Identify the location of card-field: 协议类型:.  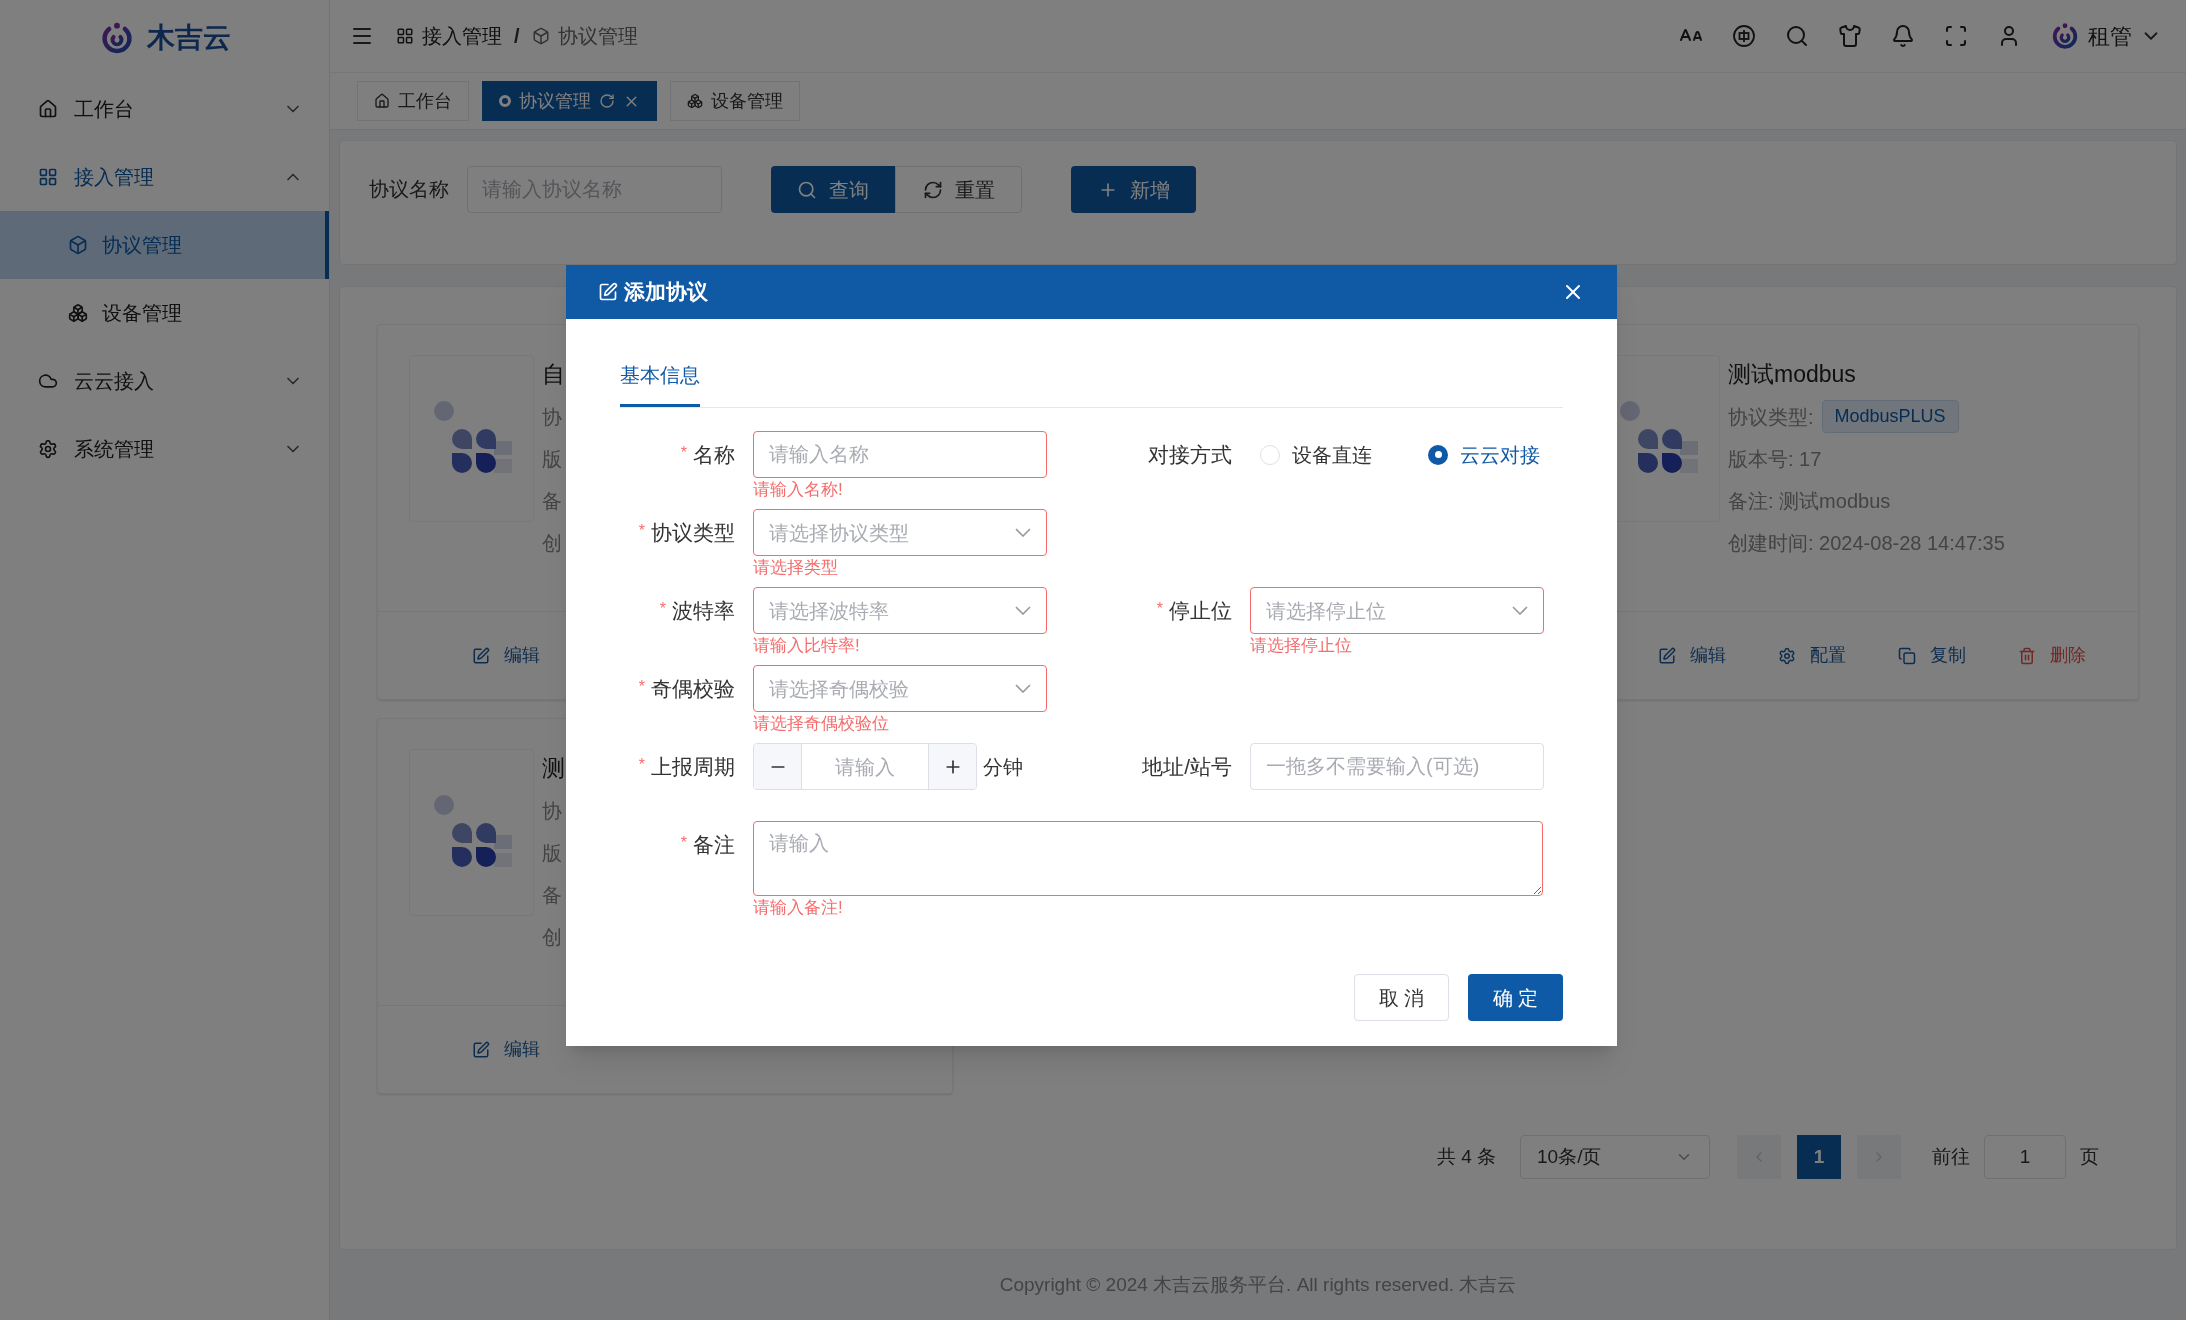
(1771, 416).